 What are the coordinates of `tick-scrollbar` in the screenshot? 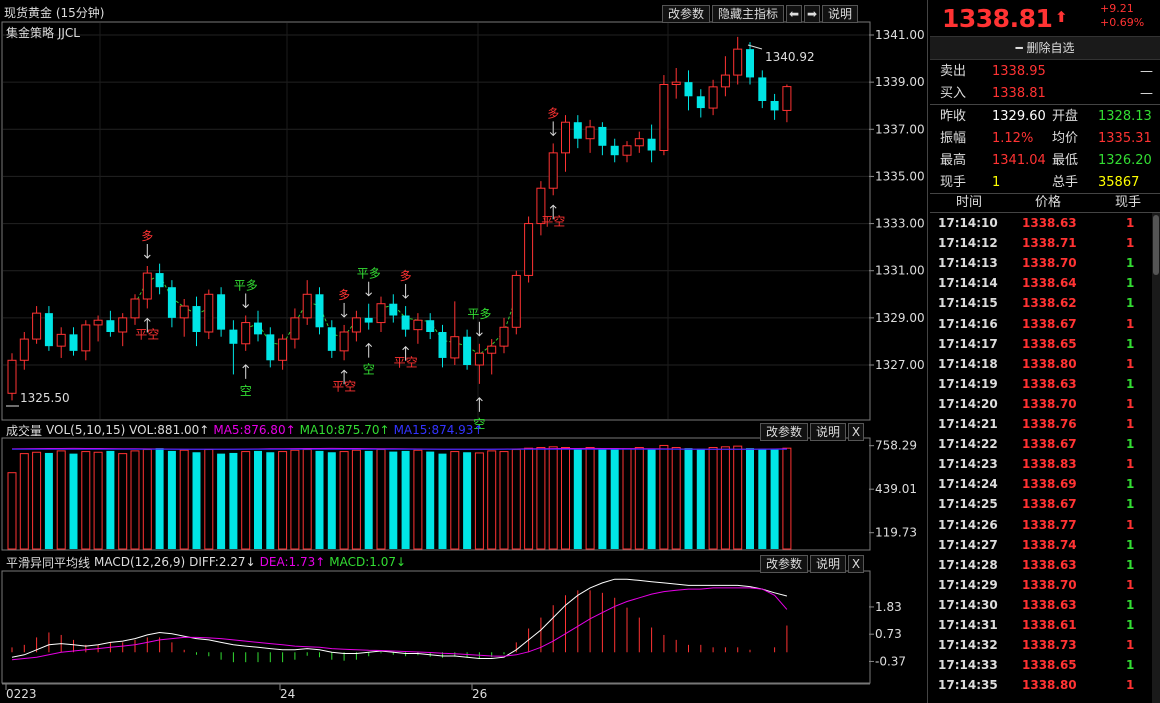 It's located at (1156, 458).